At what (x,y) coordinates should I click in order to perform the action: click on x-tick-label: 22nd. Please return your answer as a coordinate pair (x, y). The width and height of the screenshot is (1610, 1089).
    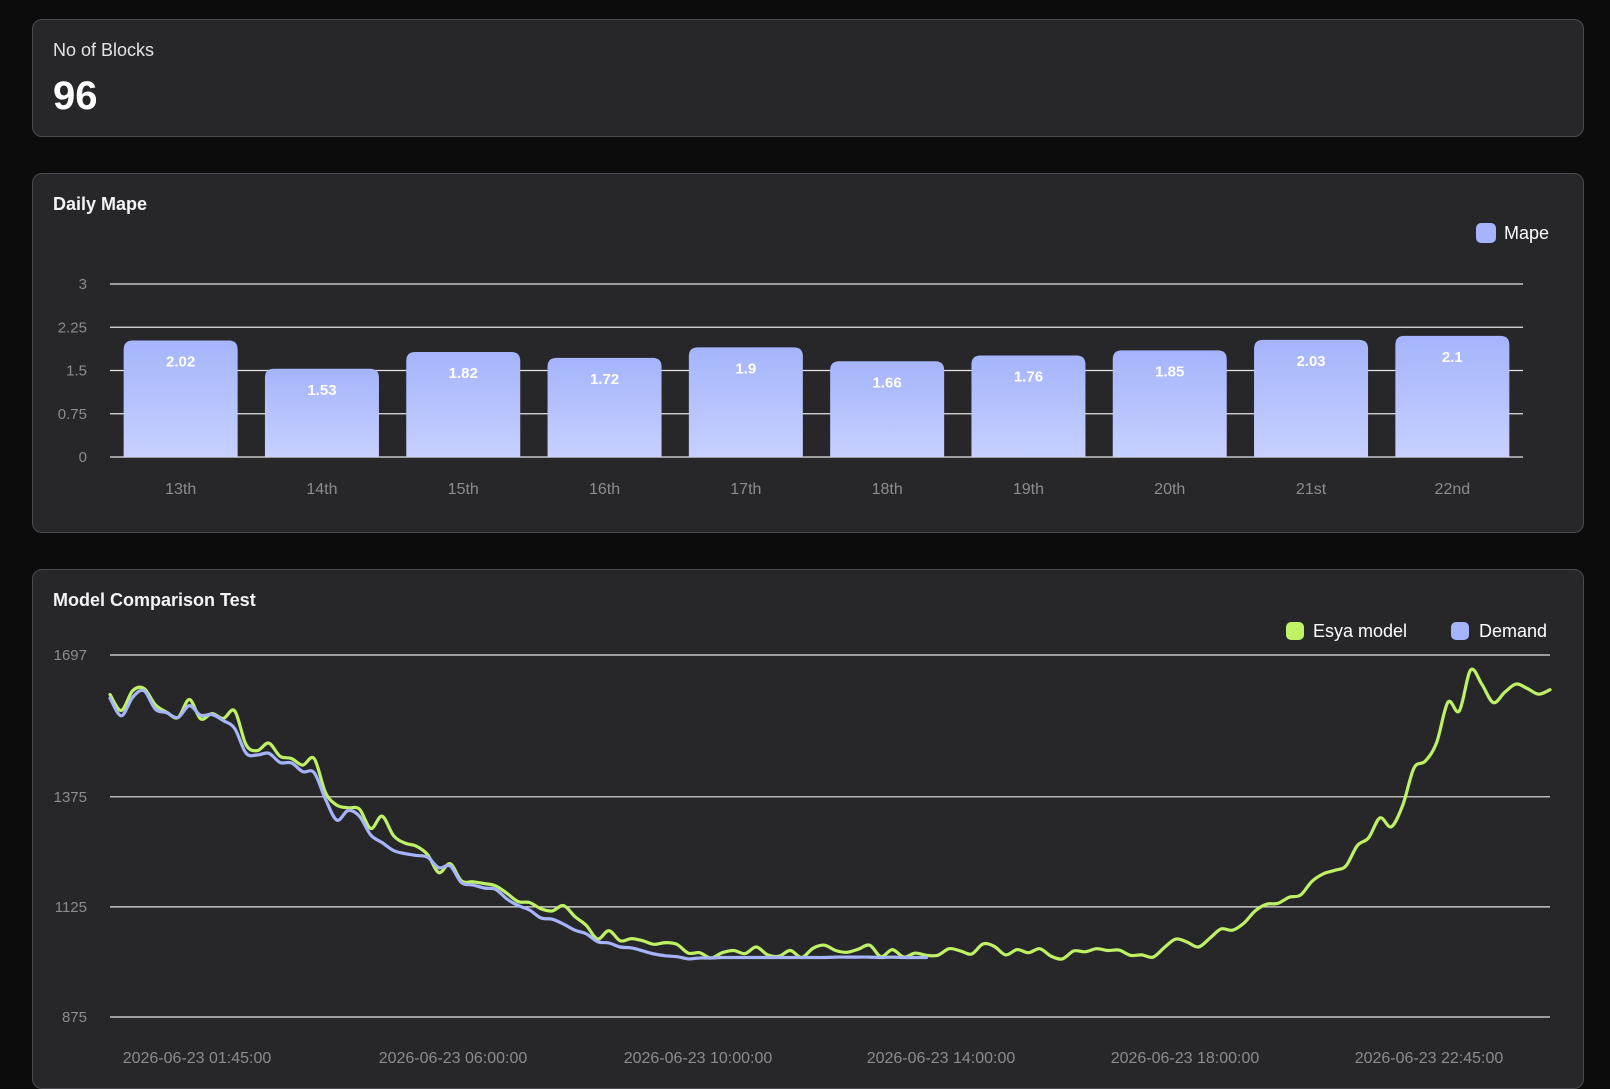
    Looking at the image, I should click on (1453, 489).